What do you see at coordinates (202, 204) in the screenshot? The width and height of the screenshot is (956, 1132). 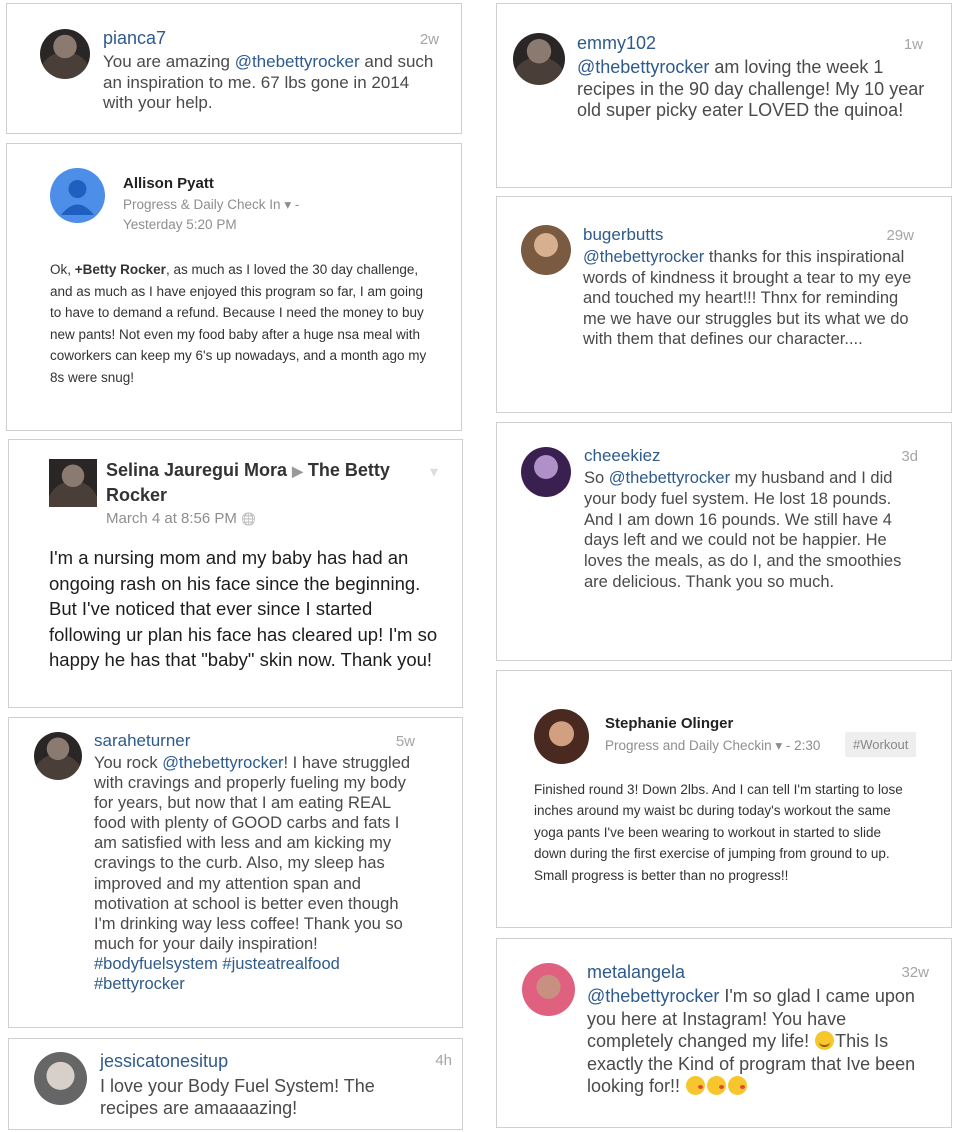 I see `community-link: Progress & Daily Check In` at bounding box center [202, 204].